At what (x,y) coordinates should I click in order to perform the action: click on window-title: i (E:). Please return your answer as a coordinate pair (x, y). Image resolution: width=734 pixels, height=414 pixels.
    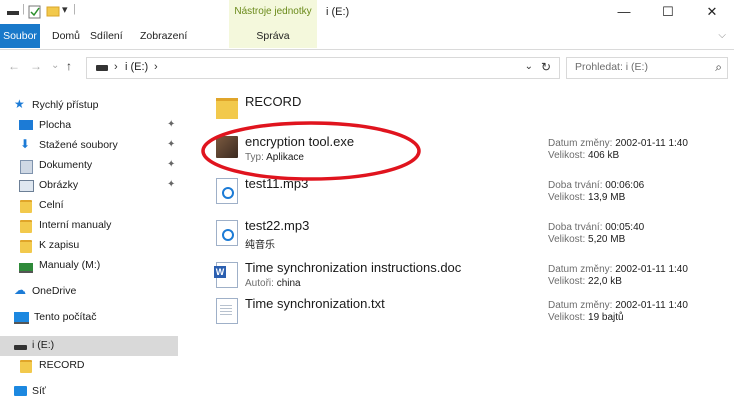
    Looking at the image, I should click on (338, 12).